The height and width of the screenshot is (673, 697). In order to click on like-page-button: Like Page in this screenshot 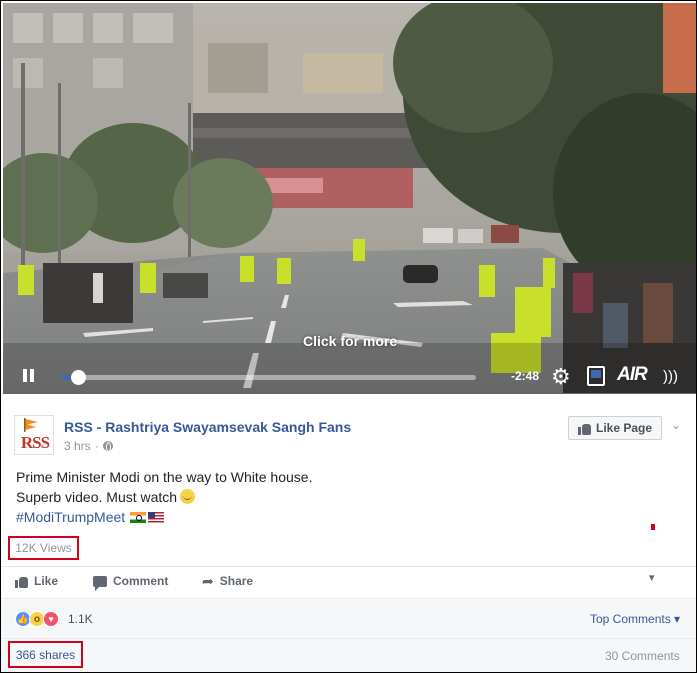, I will do `click(615, 428)`.